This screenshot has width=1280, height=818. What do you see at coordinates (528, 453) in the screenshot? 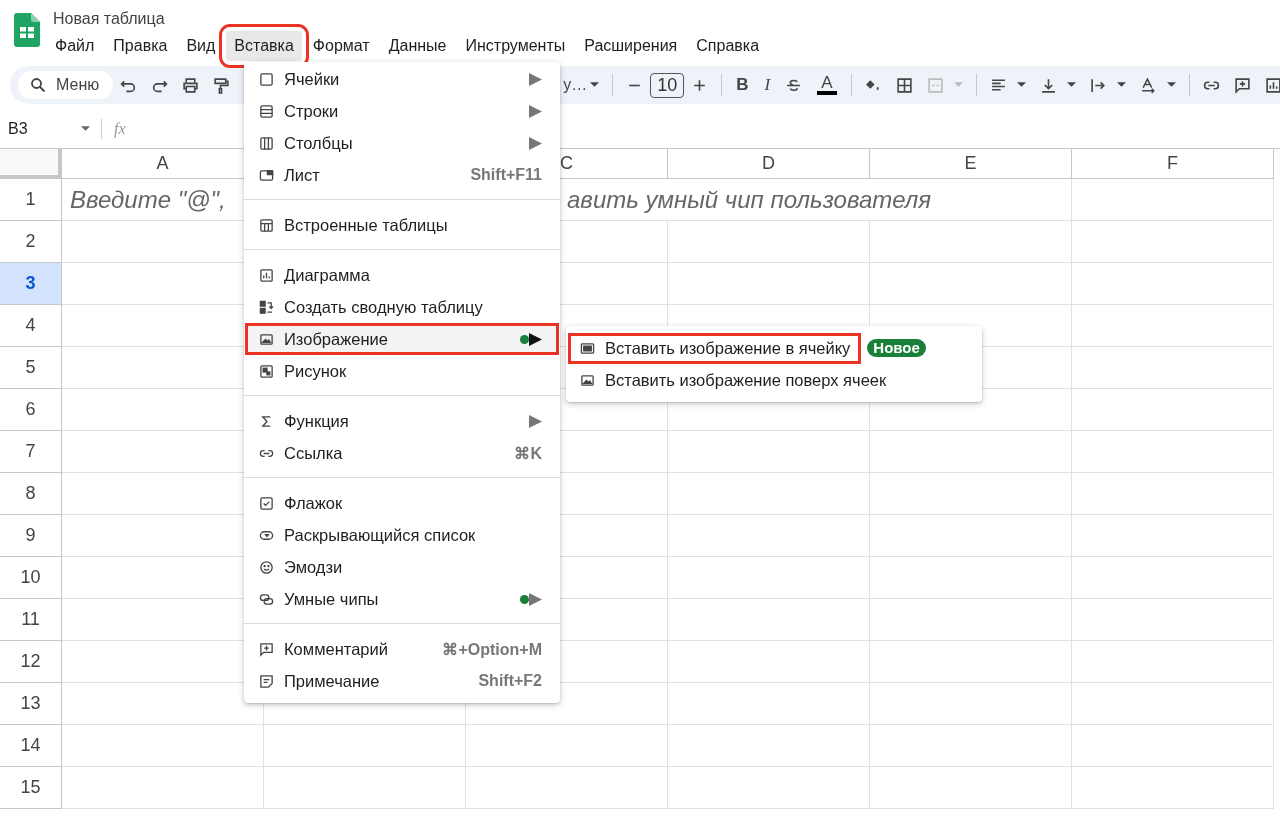
I see `shortcut-text: ⌘K` at bounding box center [528, 453].